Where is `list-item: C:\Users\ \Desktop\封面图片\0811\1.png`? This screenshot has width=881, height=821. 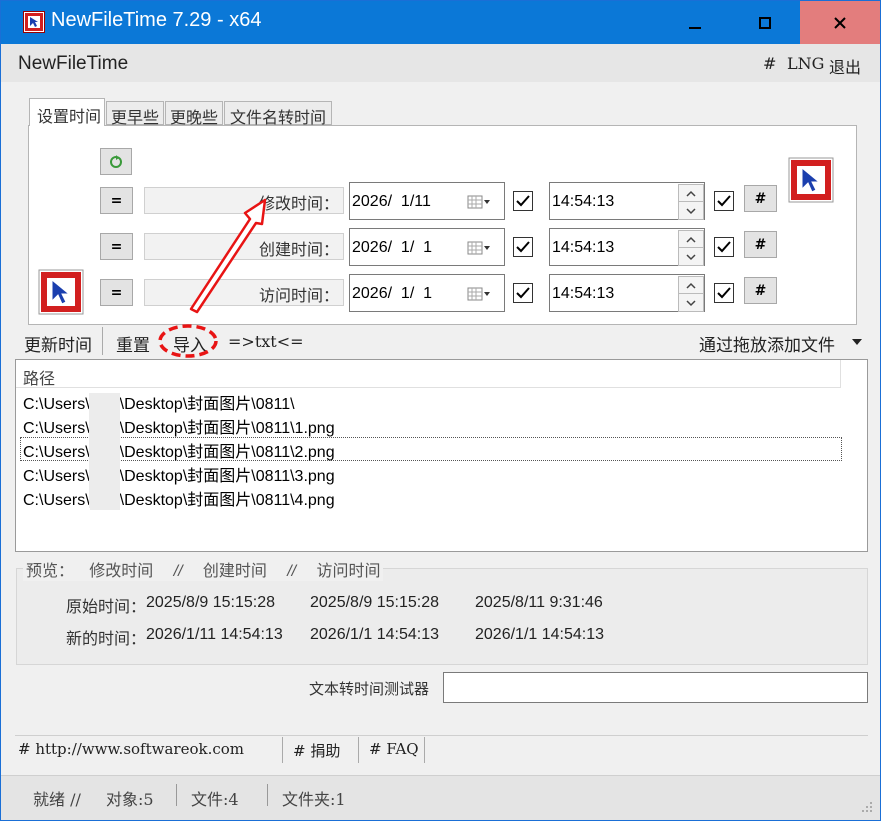 list-item: C:\Users\ \Desktop\封面图片\0811\1.png is located at coordinates (179, 426).